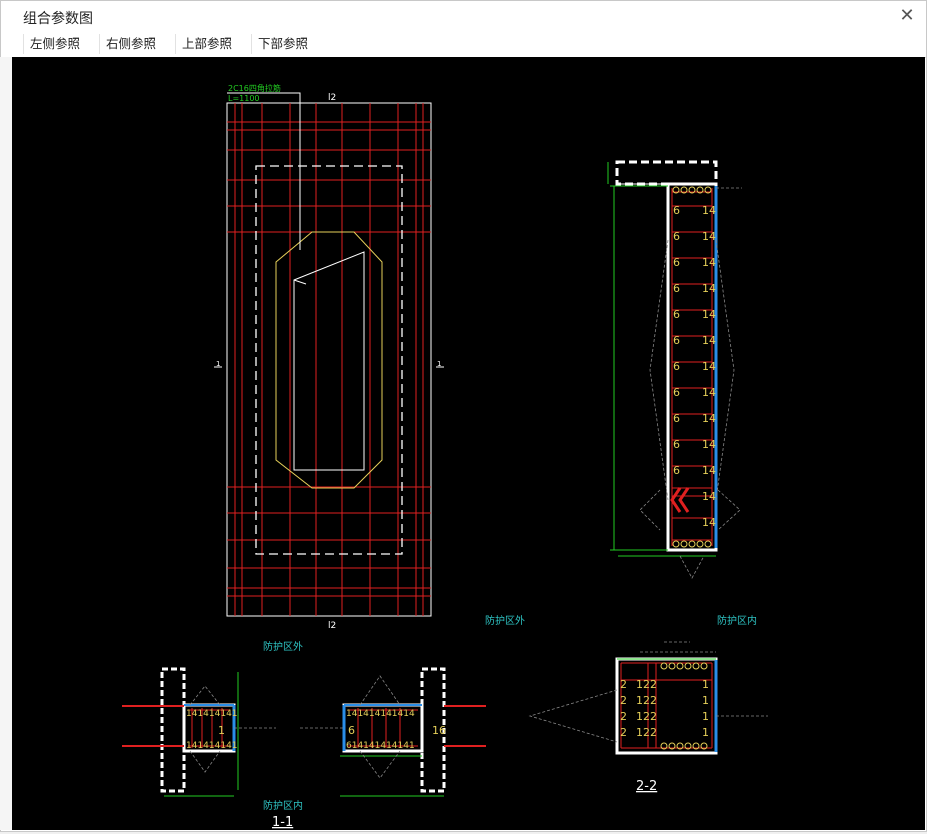  I want to click on top-reference-button: 上部参照, so click(207, 44).